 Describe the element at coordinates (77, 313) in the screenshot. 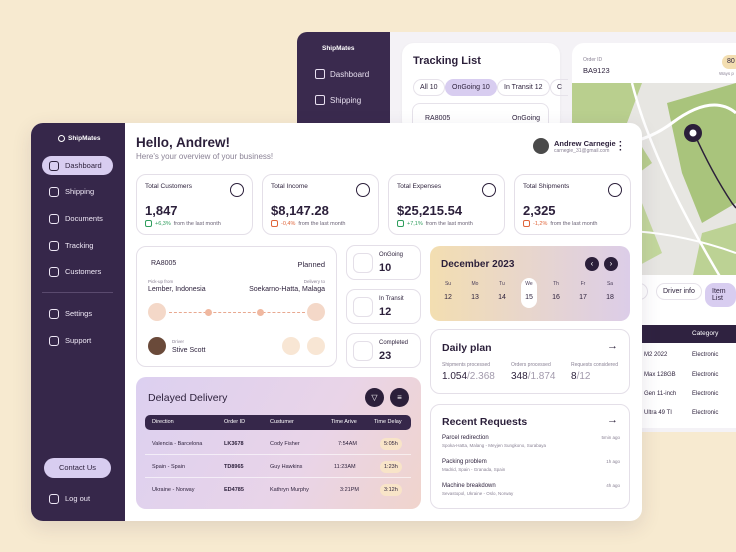

I see `sidebar-item-settings: Settings` at that location.